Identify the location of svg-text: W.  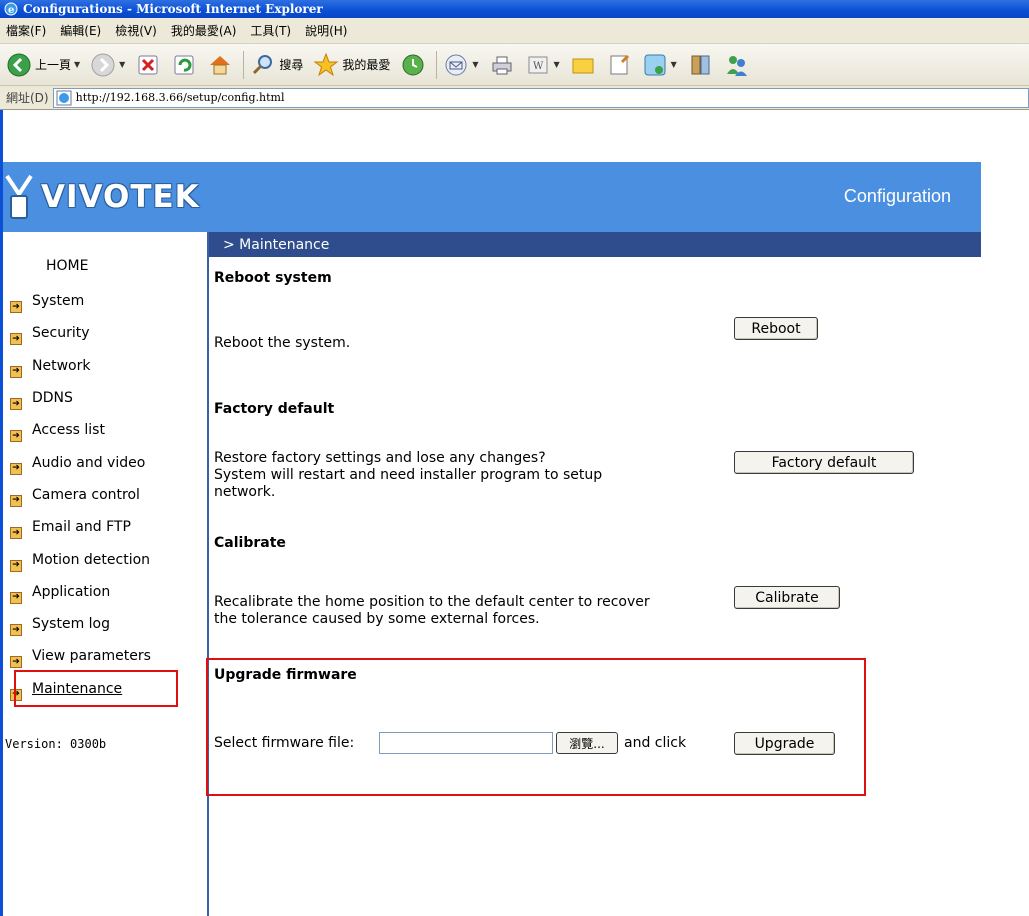
(538, 66).